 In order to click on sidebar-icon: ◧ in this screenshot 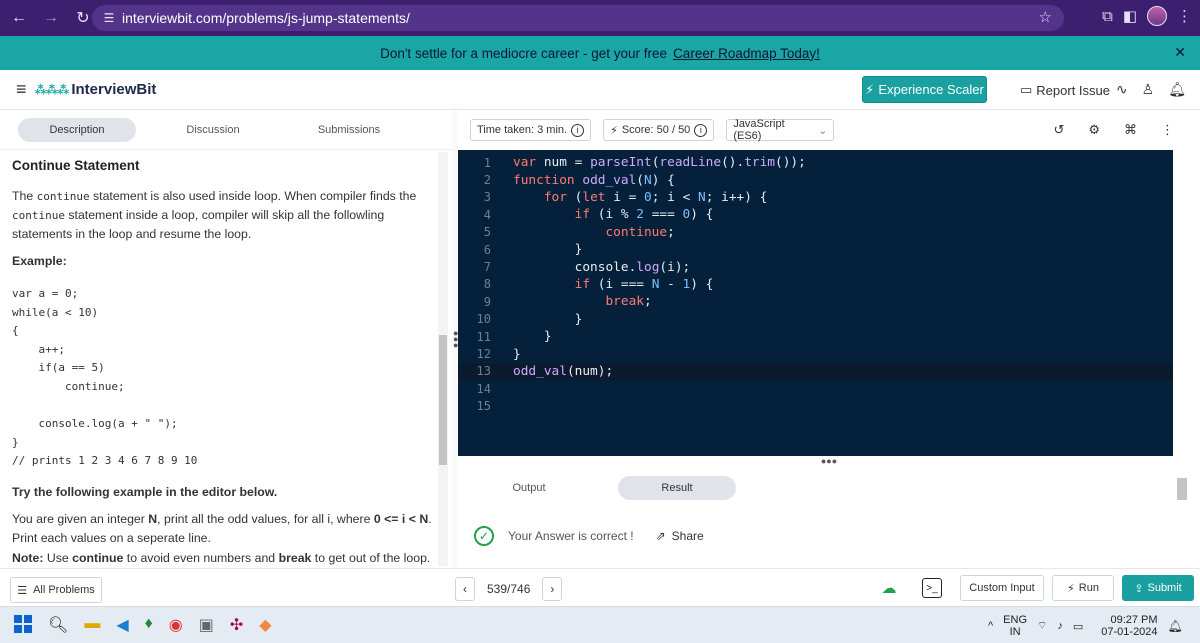, I will do `click(1130, 16)`.